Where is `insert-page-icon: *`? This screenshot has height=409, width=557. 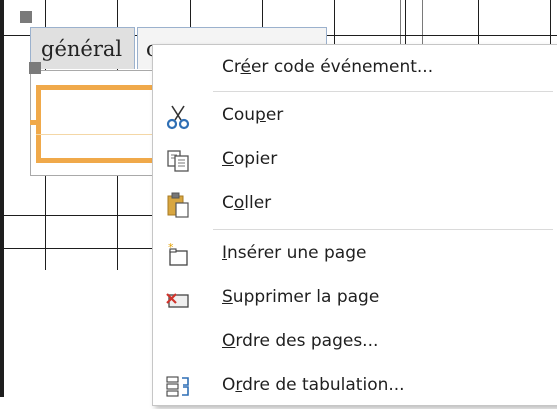
insert-page-icon: * is located at coordinates (178, 253).